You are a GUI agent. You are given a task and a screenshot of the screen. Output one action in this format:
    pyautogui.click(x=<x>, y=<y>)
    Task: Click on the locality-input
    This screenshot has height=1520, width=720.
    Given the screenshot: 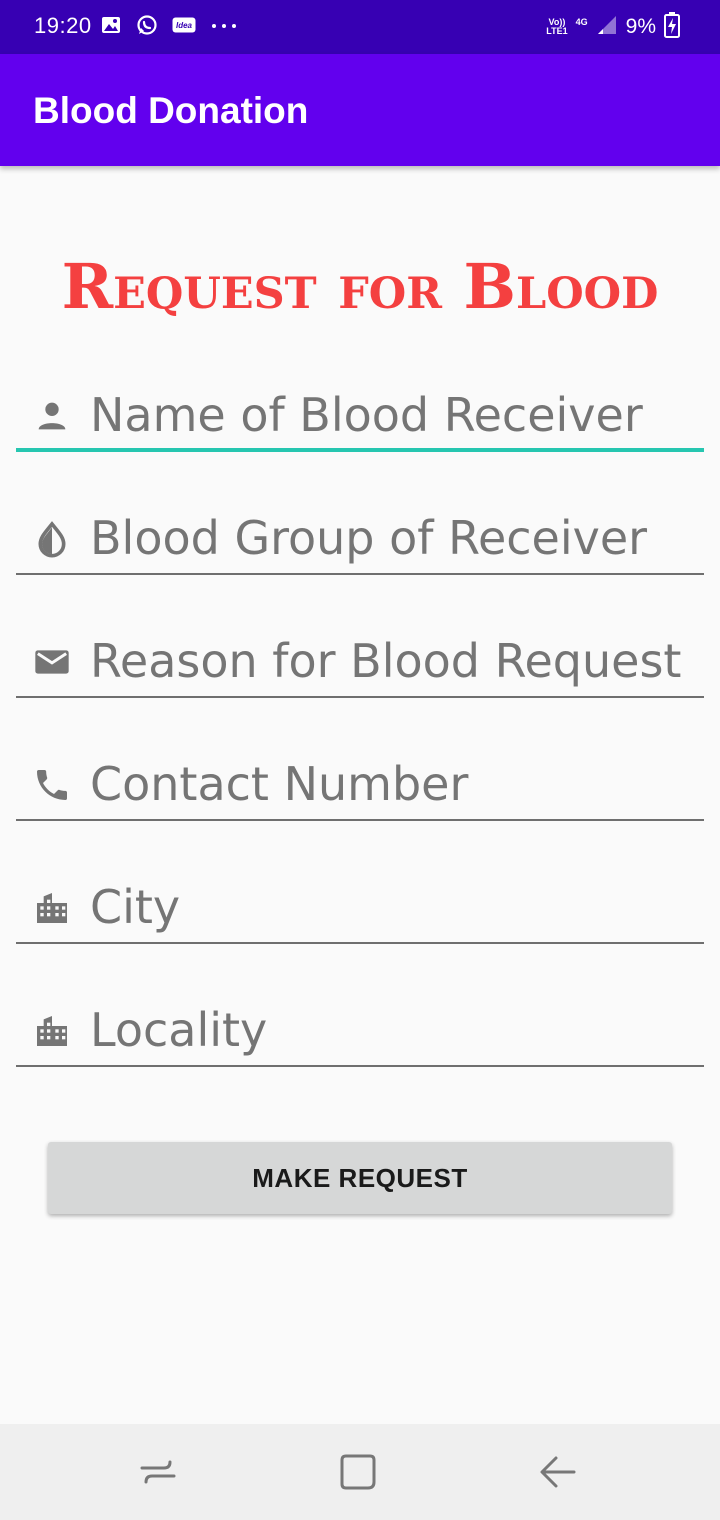 What is the action you would take?
    pyautogui.click(x=395, y=1030)
    